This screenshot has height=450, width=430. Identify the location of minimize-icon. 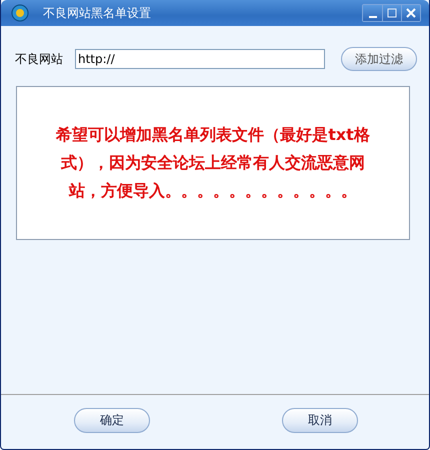
(372, 17).